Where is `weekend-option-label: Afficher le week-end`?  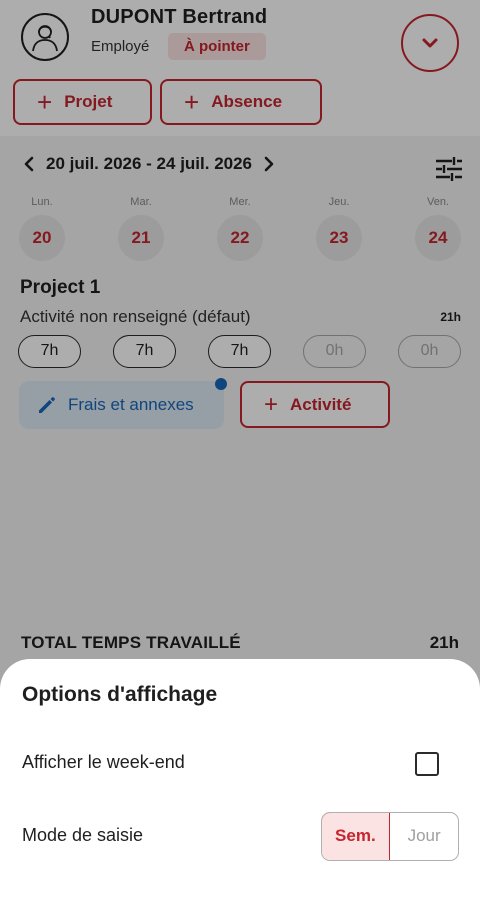 weekend-option-label: Afficher le week-end is located at coordinates (103, 762).